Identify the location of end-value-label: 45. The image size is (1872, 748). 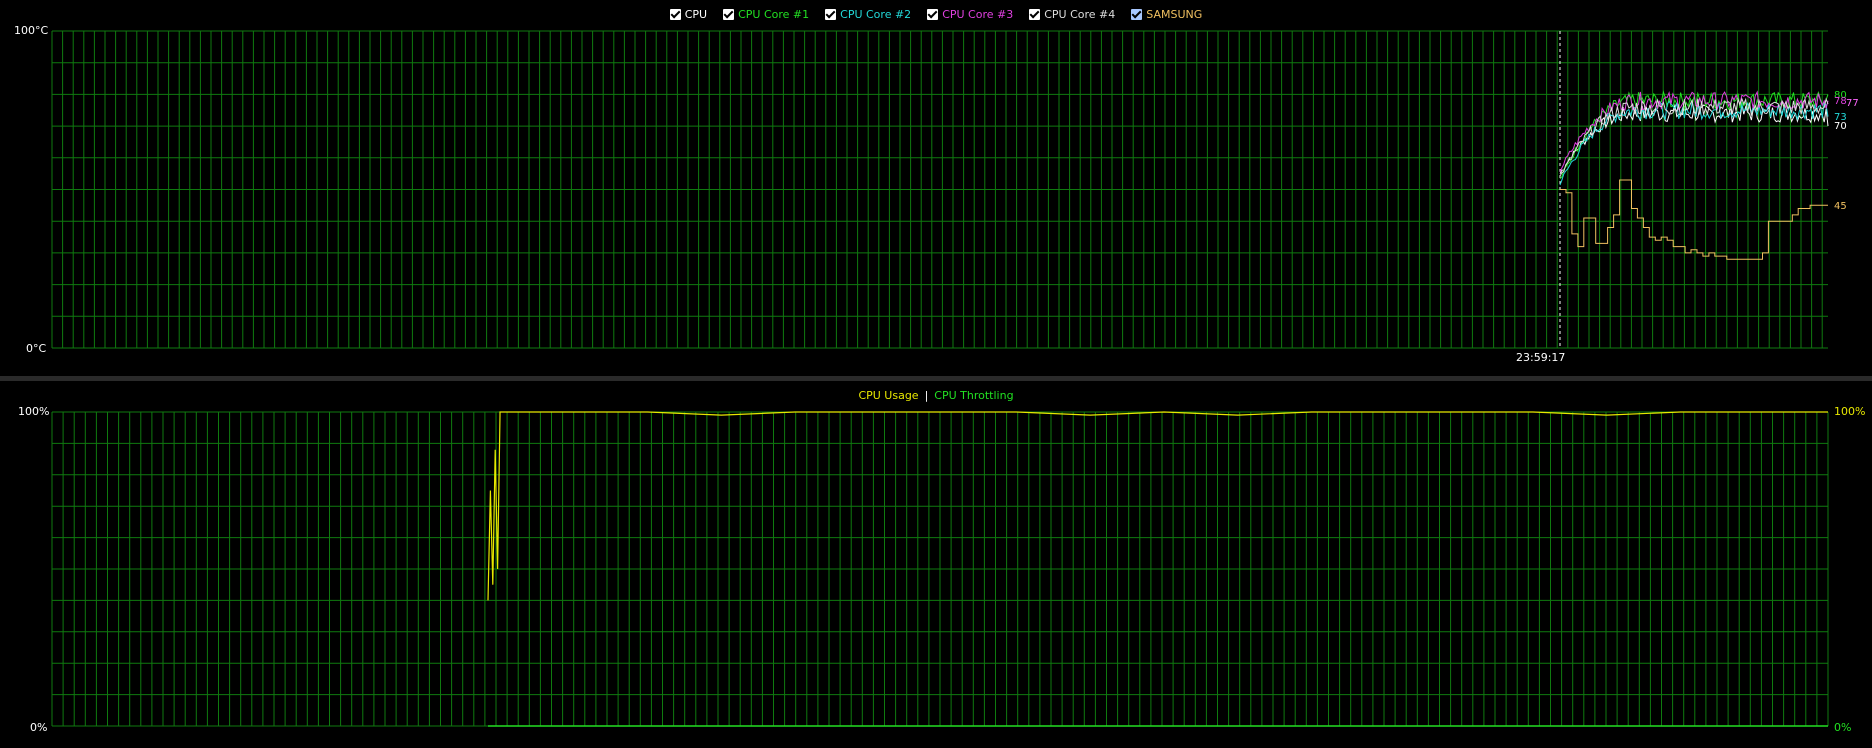
(1840, 206).